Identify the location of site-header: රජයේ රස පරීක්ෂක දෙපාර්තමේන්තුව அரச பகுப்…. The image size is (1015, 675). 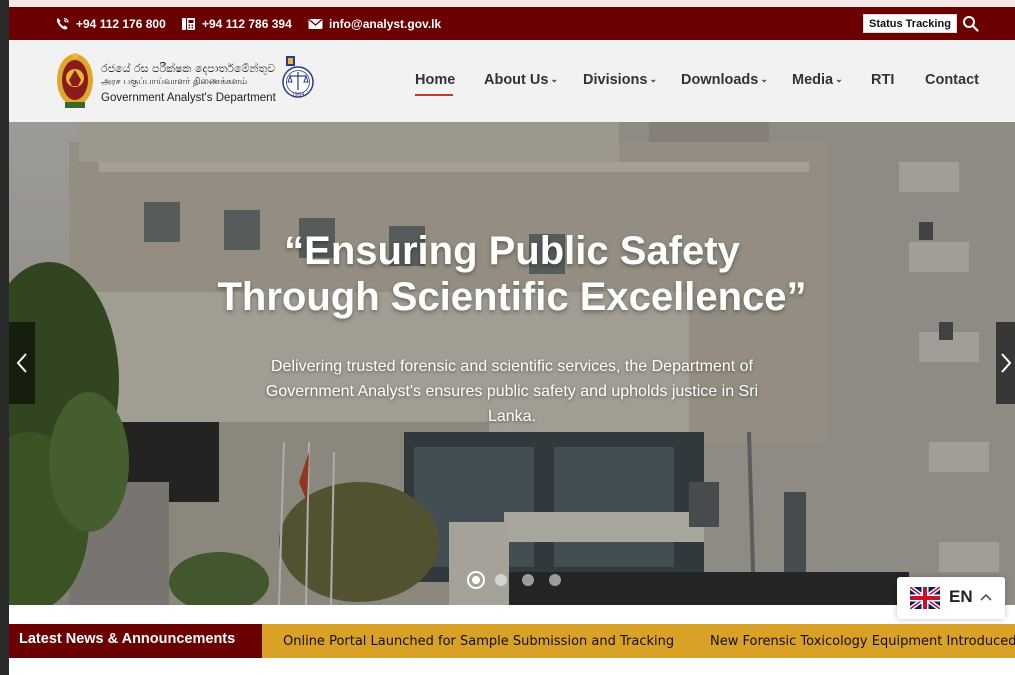
(512, 81).